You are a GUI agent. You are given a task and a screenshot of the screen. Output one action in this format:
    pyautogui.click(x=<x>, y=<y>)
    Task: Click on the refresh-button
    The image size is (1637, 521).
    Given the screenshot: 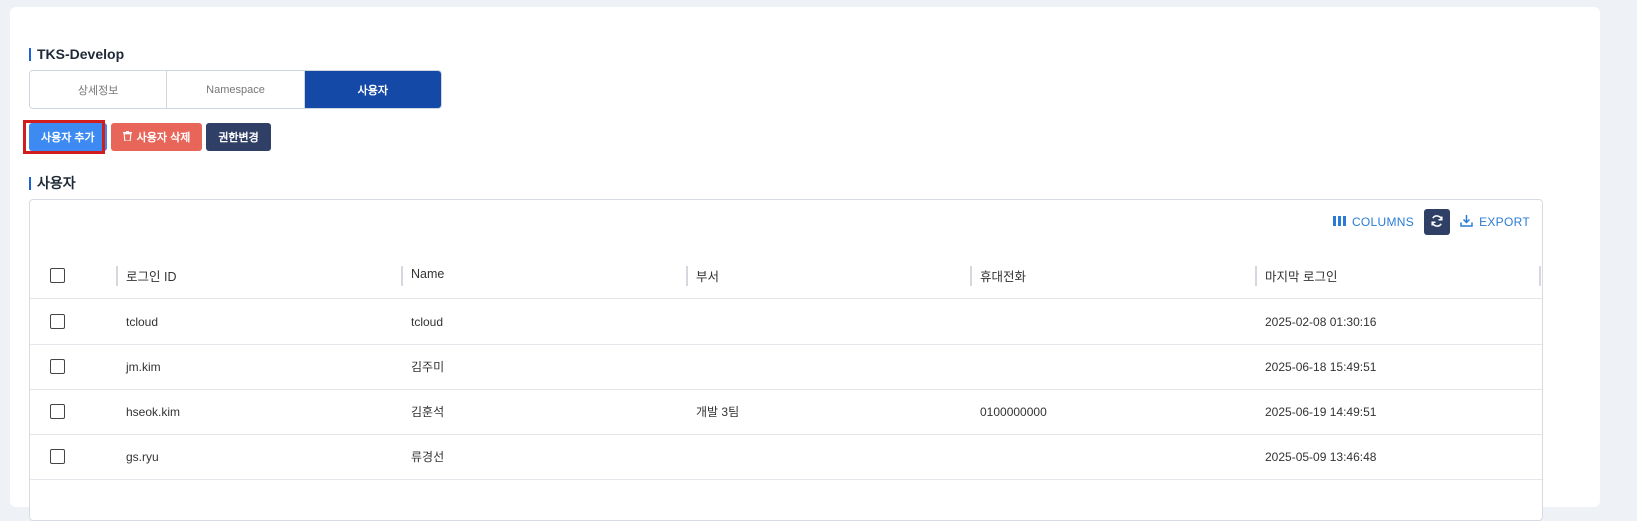 What is the action you would take?
    pyautogui.click(x=1437, y=222)
    